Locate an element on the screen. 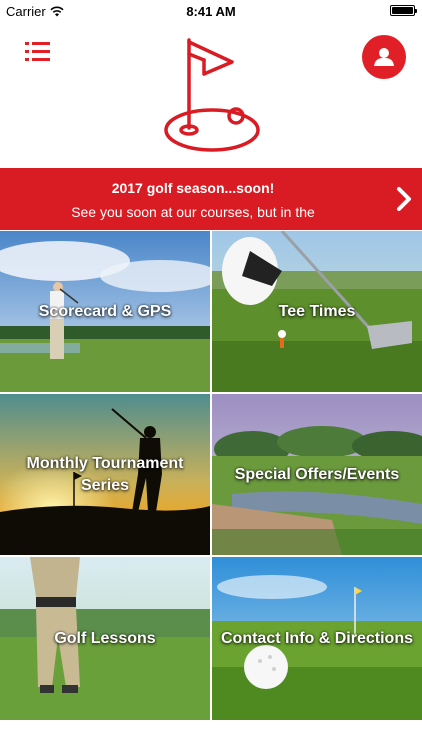 The height and width of the screenshot is (750, 422). status-bar: Carrier 8:41 AM is located at coordinates (211, 11).